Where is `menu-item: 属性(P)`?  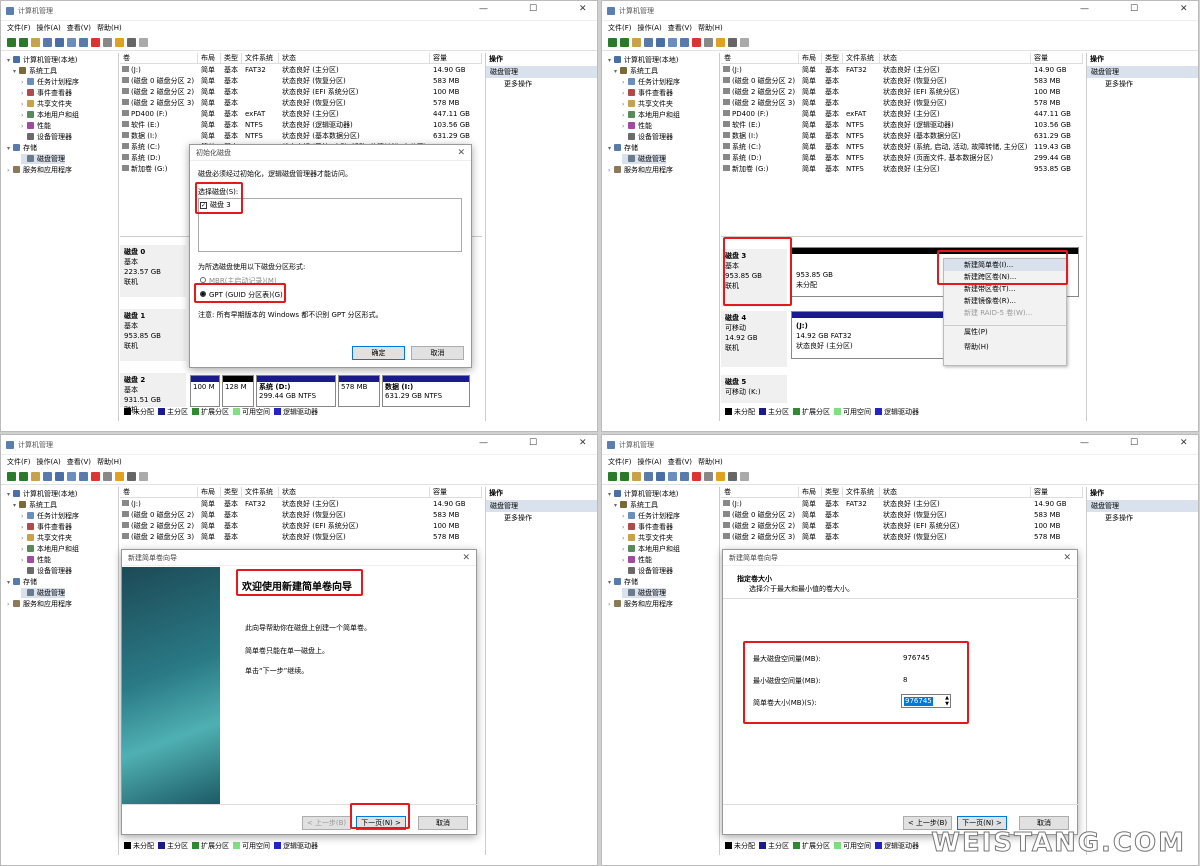
menu-item: 属性(P) is located at coordinates (1005, 331).